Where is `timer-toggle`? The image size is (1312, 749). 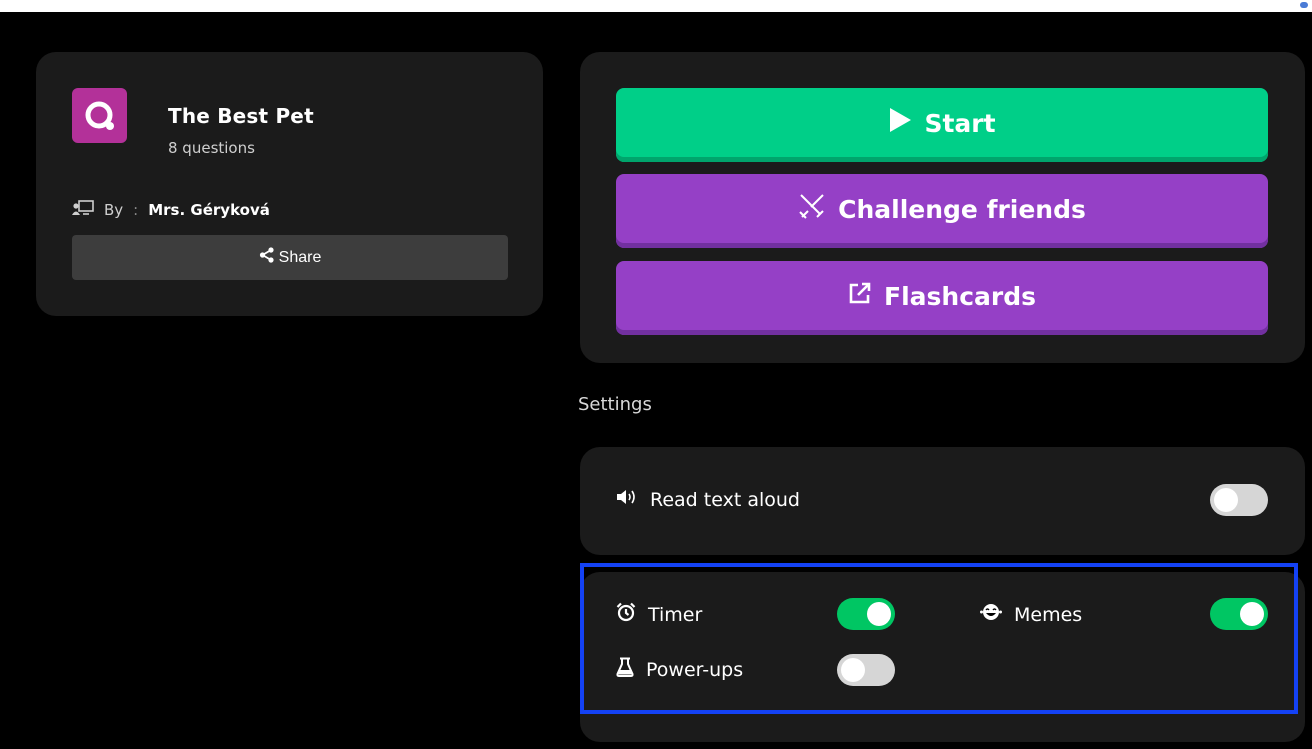
timer-toggle is located at coordinates (866, 614).